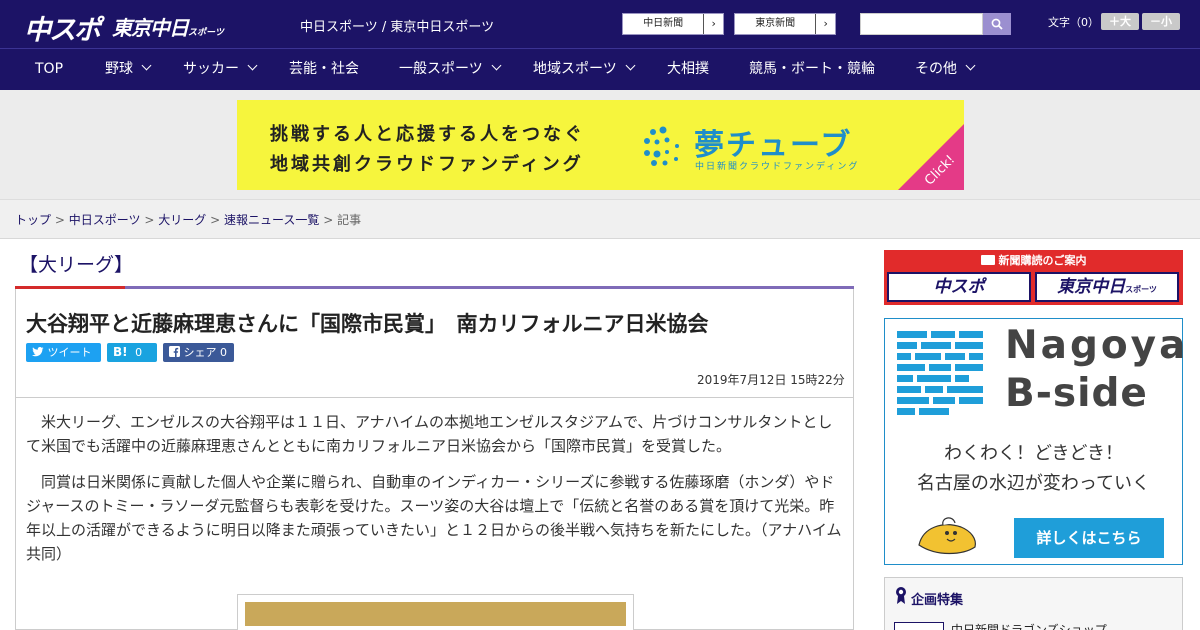  Describe the element at coordinates (120, 352) in the screenshot. I see `hatena-icon: B!` at that location.